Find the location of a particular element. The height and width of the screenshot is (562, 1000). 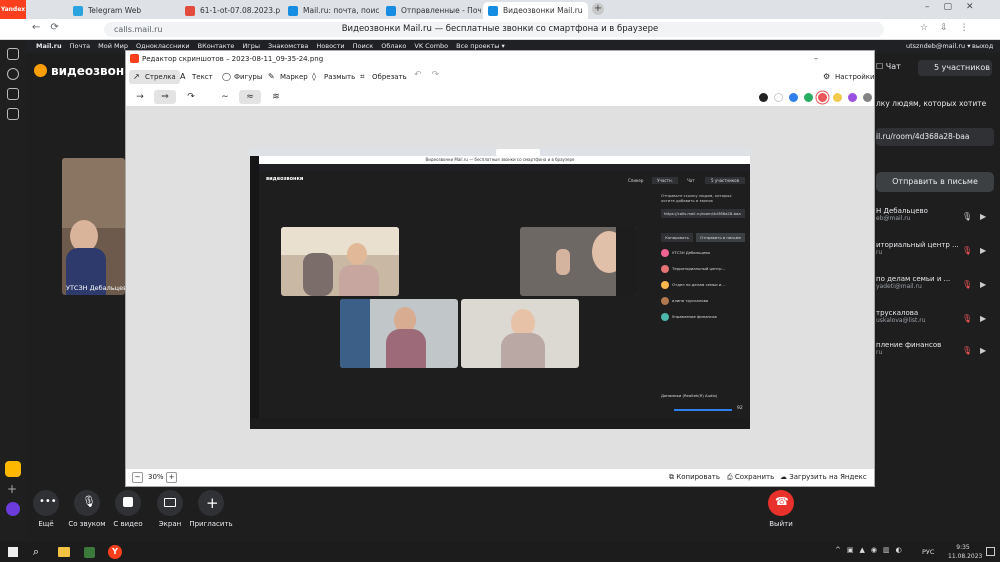

color-purple is located at coordinates (852, 97).